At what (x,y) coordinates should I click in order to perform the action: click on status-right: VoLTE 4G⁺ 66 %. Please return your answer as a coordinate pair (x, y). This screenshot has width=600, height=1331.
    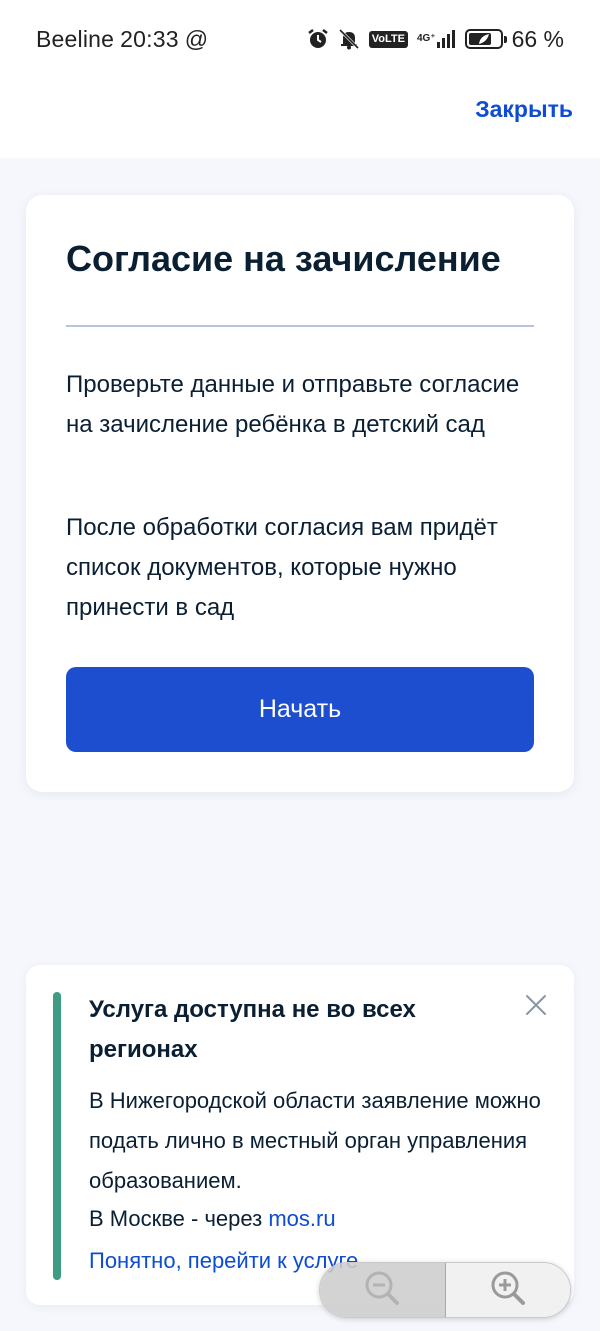
    Looking at the image, I should click on (435, 39).